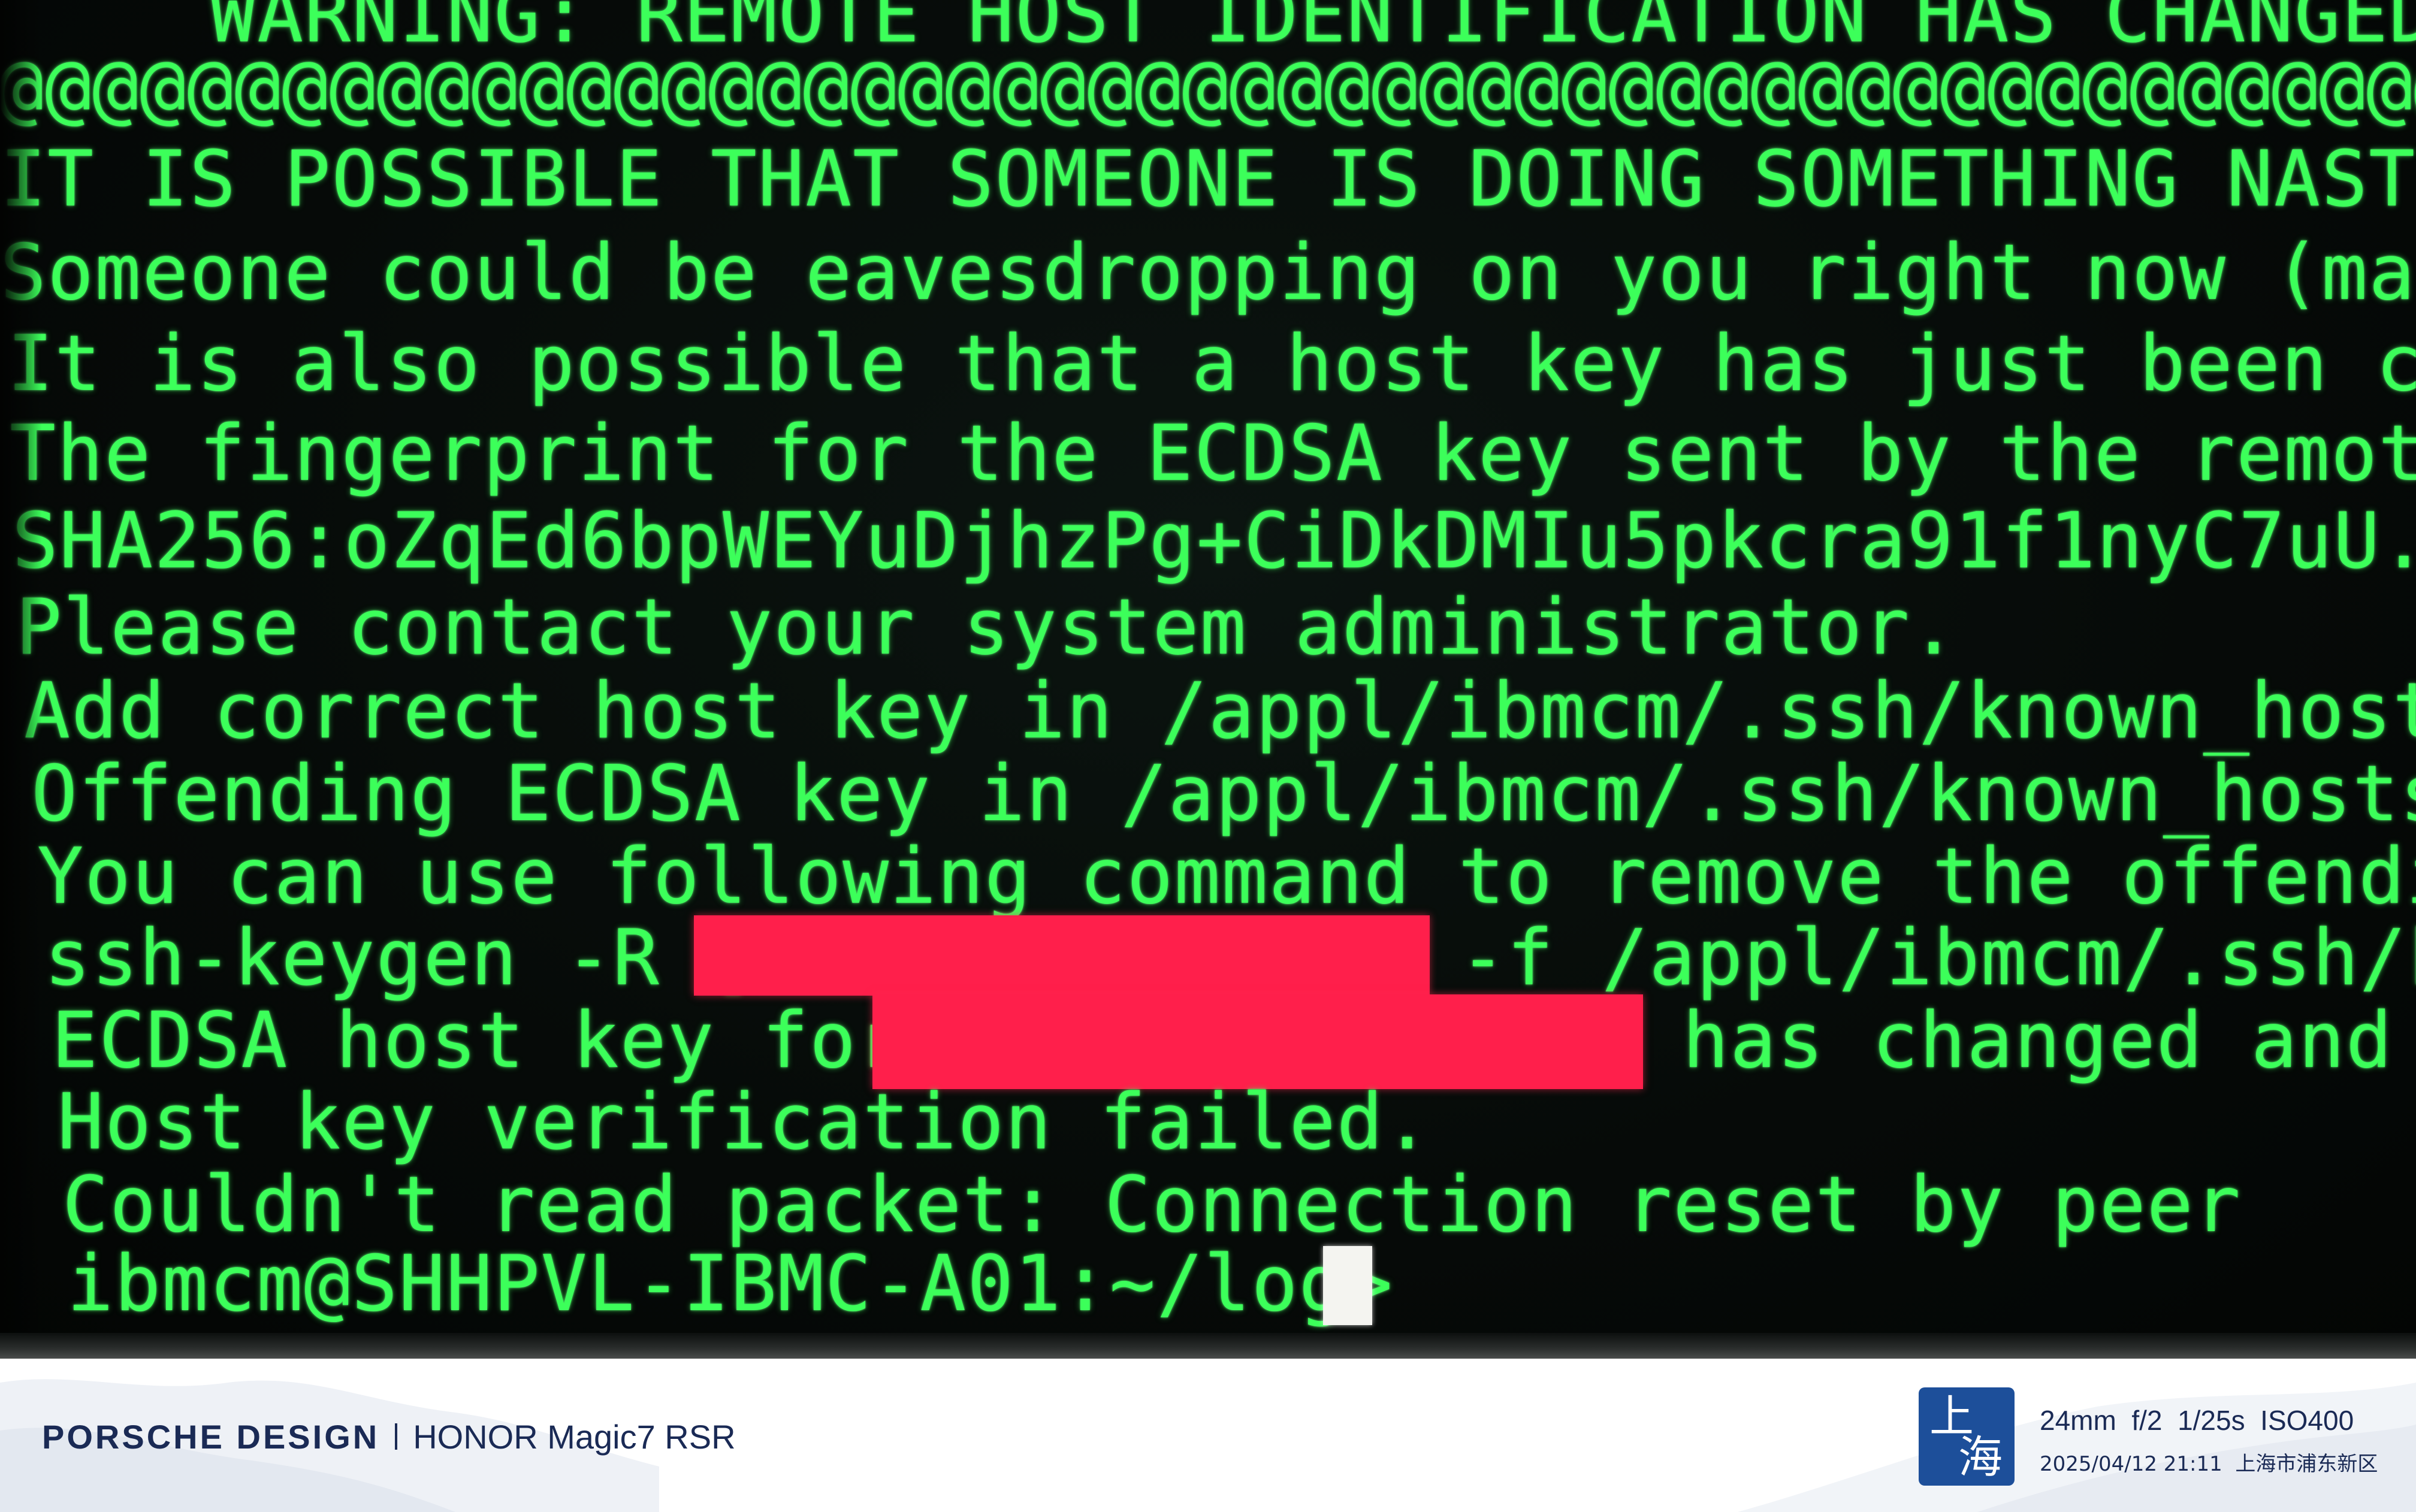 The image size is (2416, 1512). I want to click on brand-name: PORSCHE DESIGN, so click(211, 1436).